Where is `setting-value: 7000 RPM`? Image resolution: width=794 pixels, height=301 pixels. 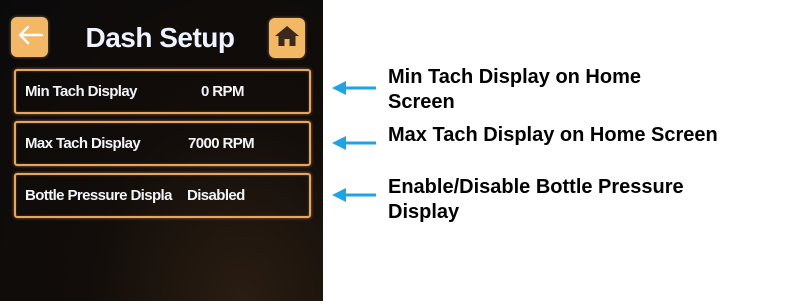 setting-value: 7000 RPM is located at coordinates (221, 143).